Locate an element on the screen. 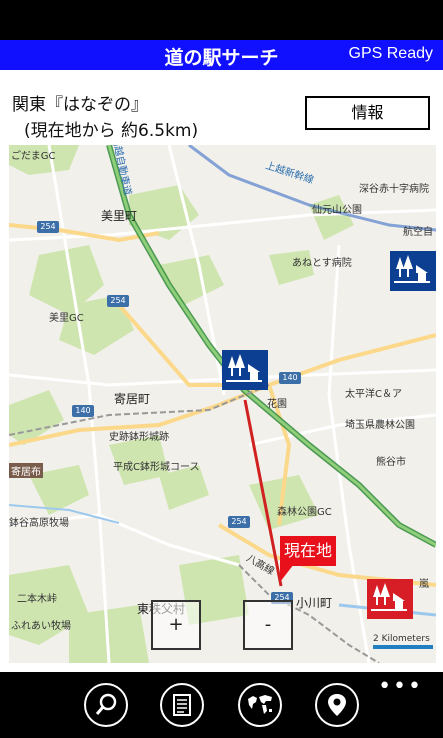 The image size is (443, 738). map-label: 埼玉県農林公園 is located at coordinates (380, 425).